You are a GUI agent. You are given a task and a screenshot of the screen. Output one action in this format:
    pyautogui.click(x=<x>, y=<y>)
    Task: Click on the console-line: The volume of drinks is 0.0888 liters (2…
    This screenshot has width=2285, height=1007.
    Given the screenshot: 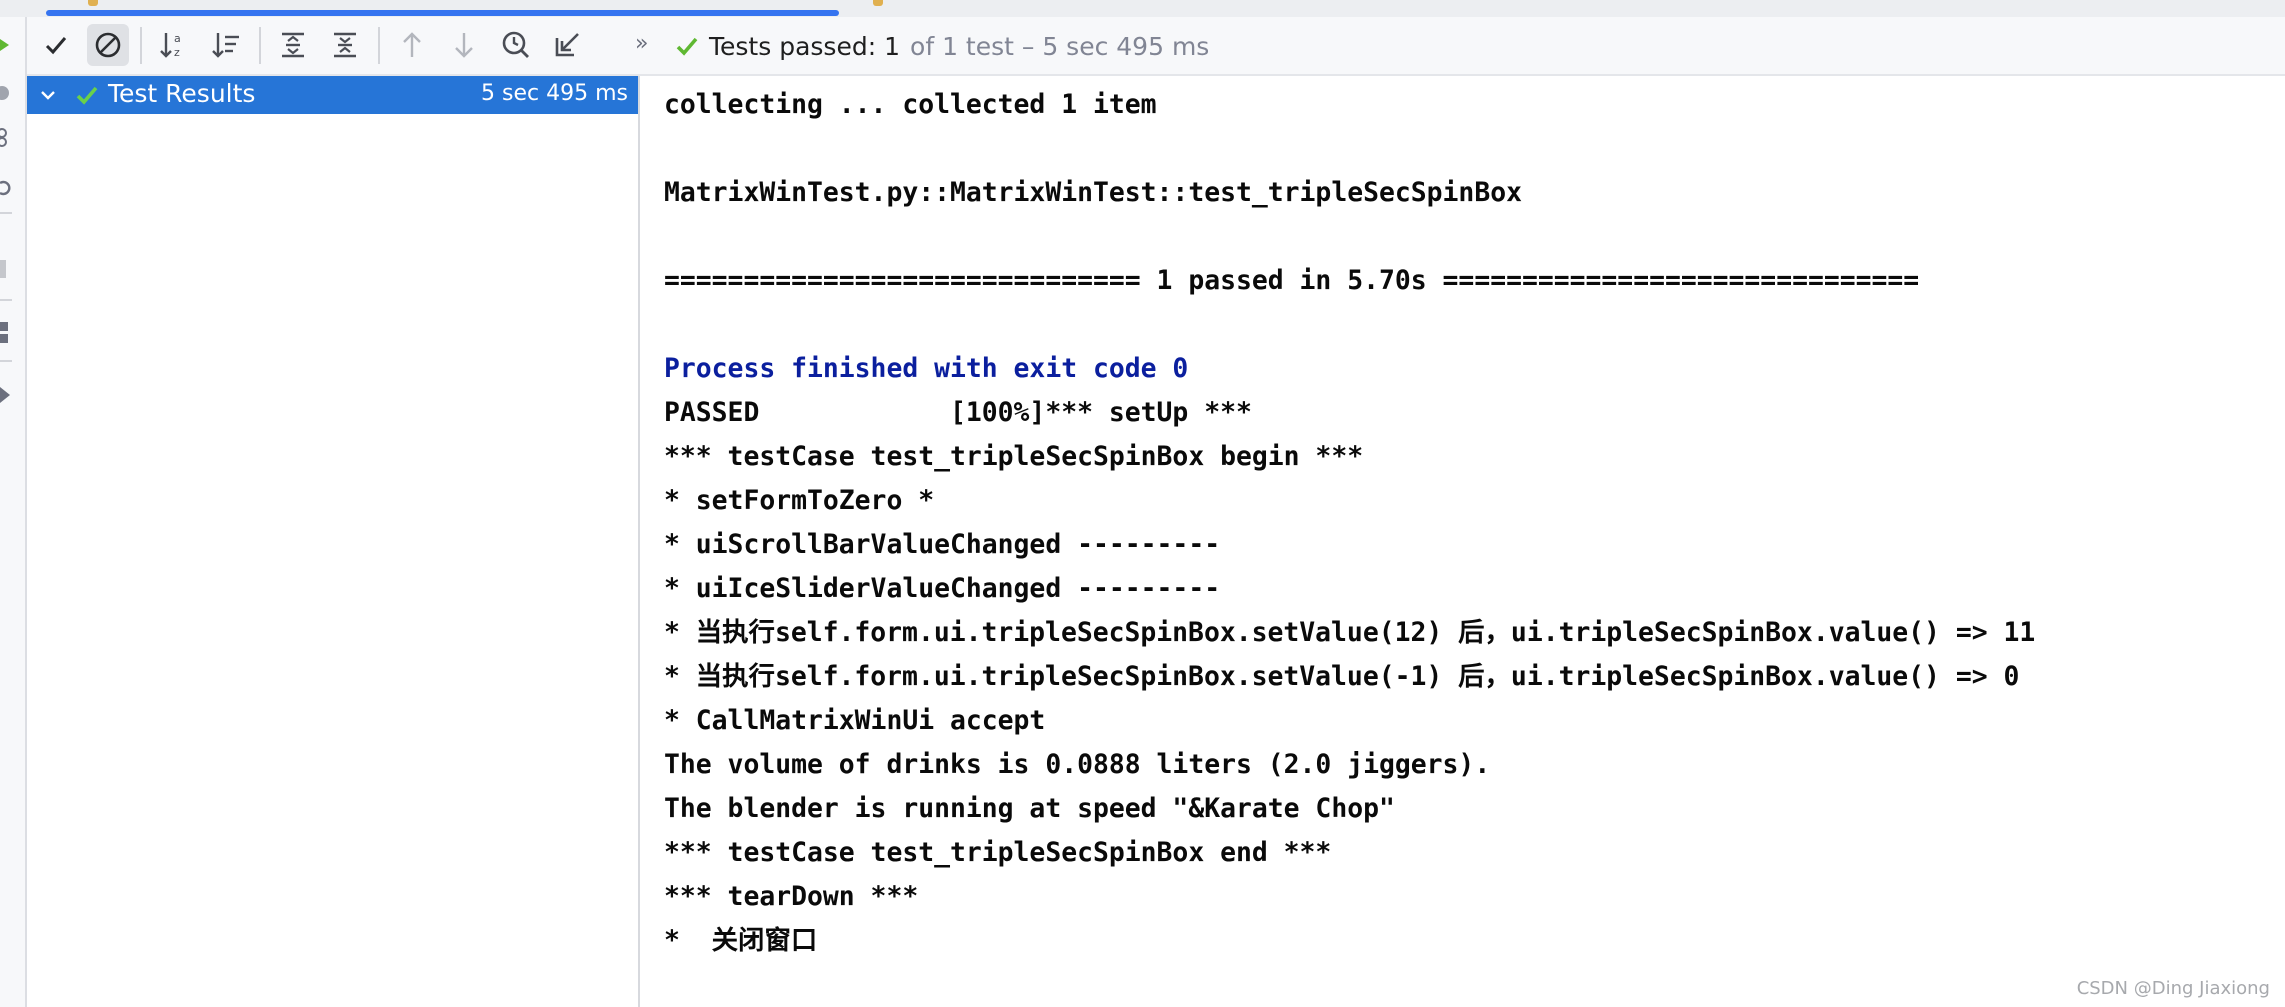 What is the action you would take?
    pyautogui.click(x=1077, y=764)
    